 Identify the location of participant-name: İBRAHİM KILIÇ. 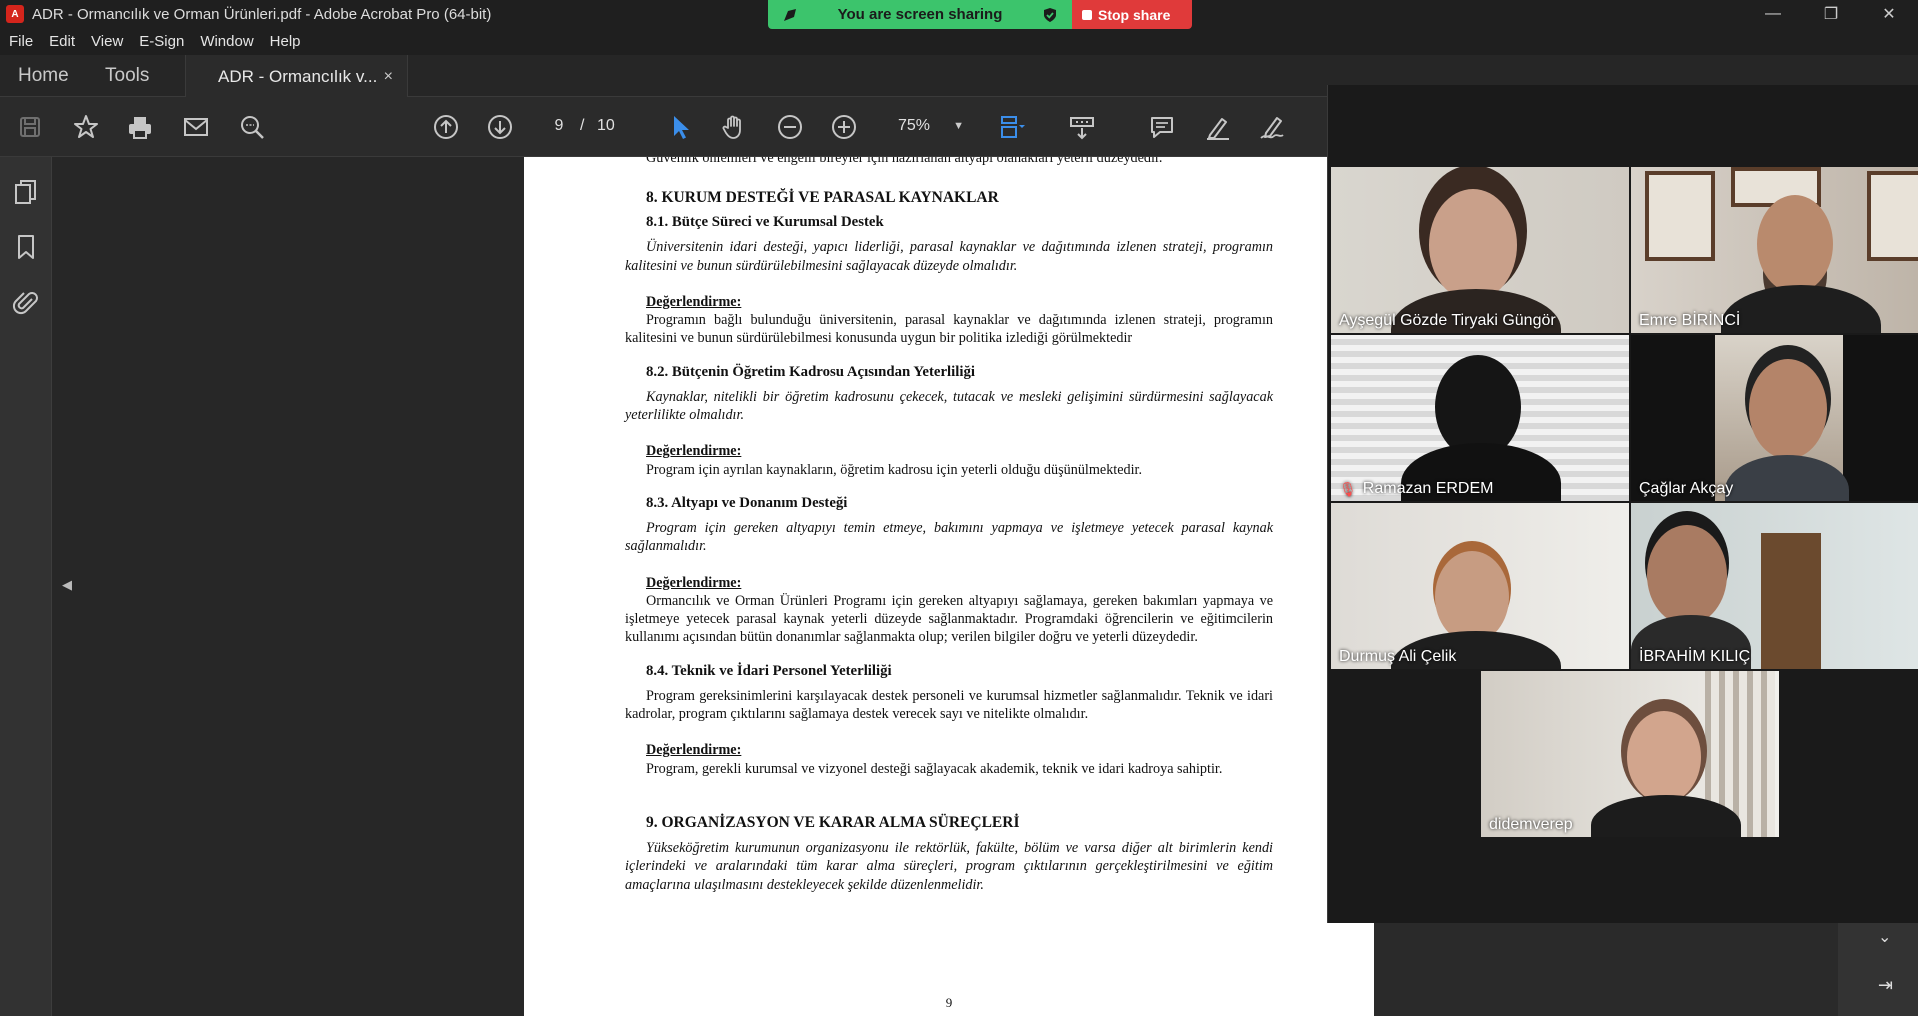
(1695, 656).